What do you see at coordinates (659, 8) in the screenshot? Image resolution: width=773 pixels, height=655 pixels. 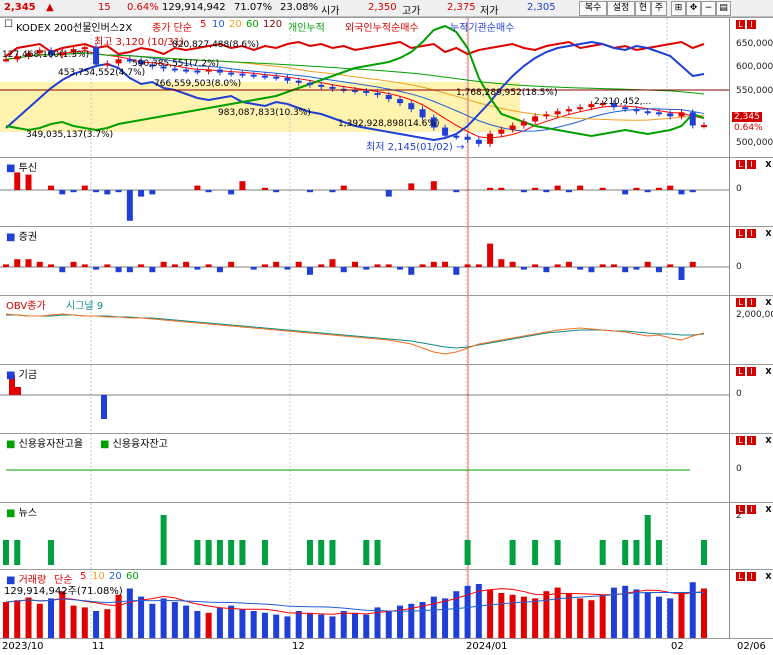 I see `stock-button: 주` at bounding box center [659, 8].